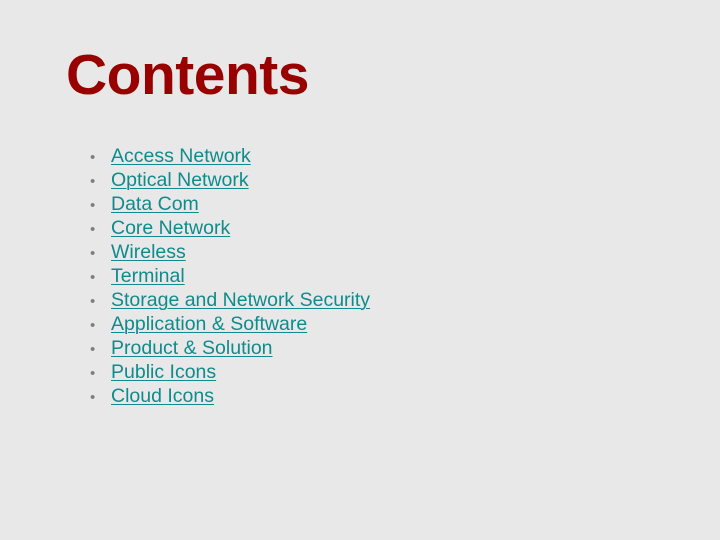 The image size is (720, 540). What do you see at coordinates (192, 348) in the screenshot?
I see `toc-link-product-and-solution: Product & Solution` at bounding box center [192, 348].